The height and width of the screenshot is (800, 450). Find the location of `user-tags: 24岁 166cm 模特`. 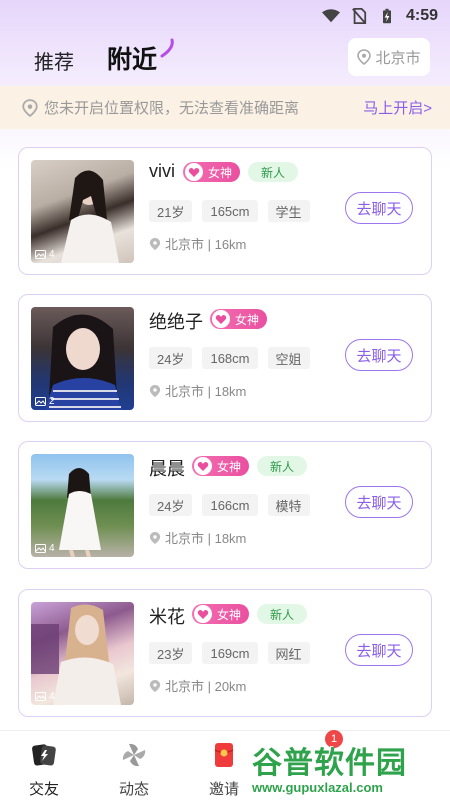

user-tags: 24岁 166cm 模特 is located at coordinates (229, 505).